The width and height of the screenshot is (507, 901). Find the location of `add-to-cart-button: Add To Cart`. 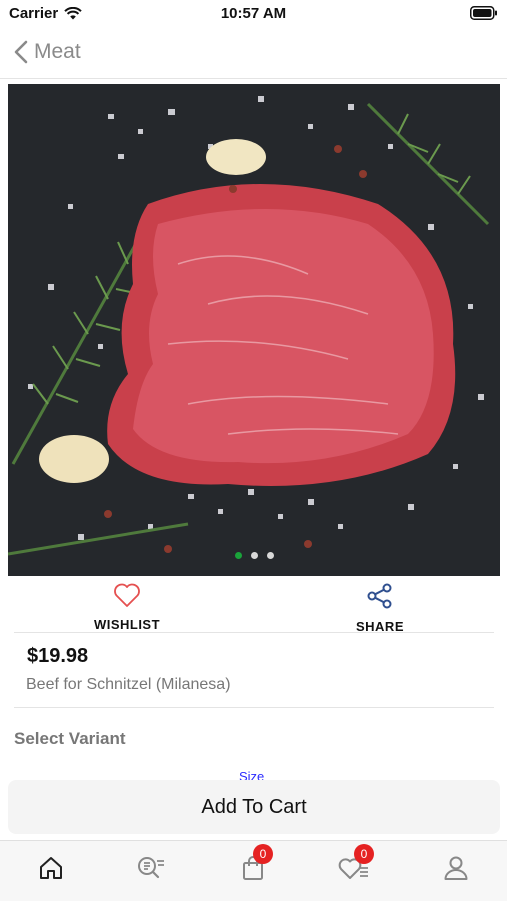

add-to-cart-button: Add To Cart is located at coordinates (254, 807).